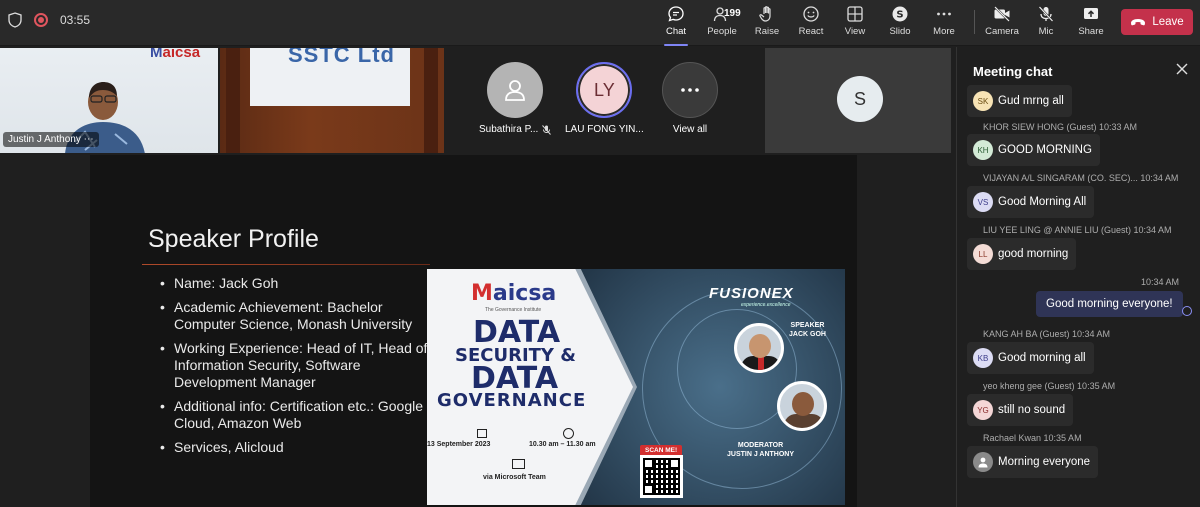  I want to click on camera-label: Camera, so click(1002, 31).